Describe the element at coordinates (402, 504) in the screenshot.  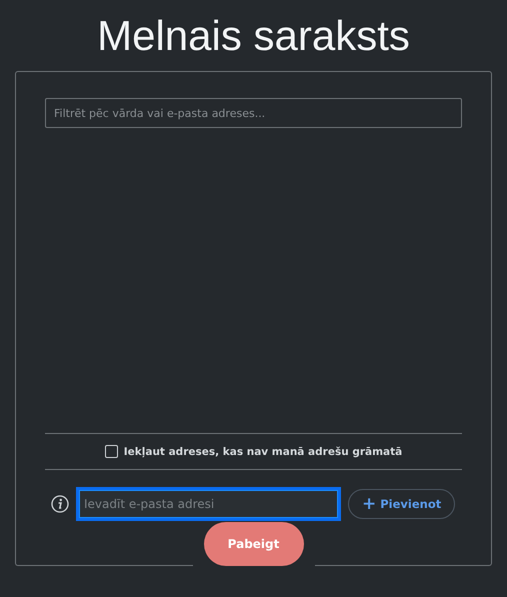
I see `add-button: + Pievienot` at that location.